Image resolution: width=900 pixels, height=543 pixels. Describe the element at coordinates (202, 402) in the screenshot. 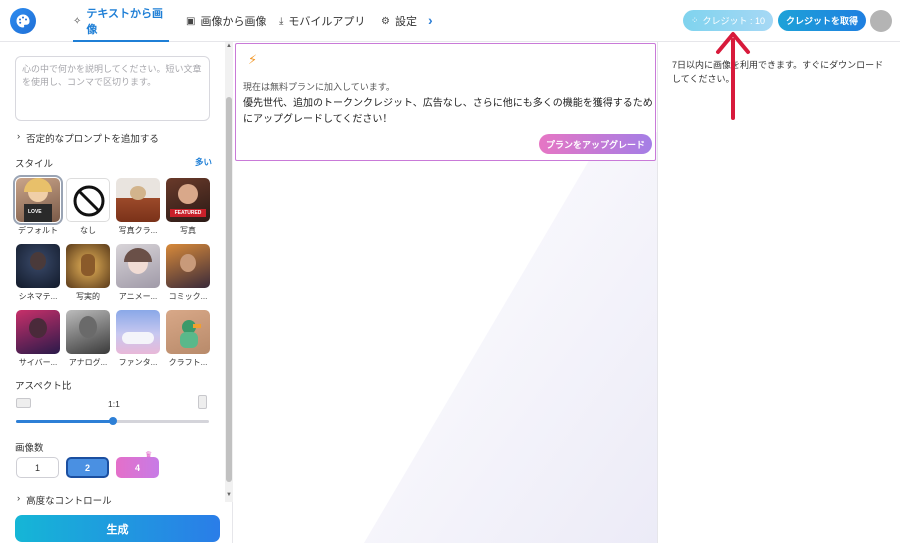

I see `portrait-ratio-icon` at that location.